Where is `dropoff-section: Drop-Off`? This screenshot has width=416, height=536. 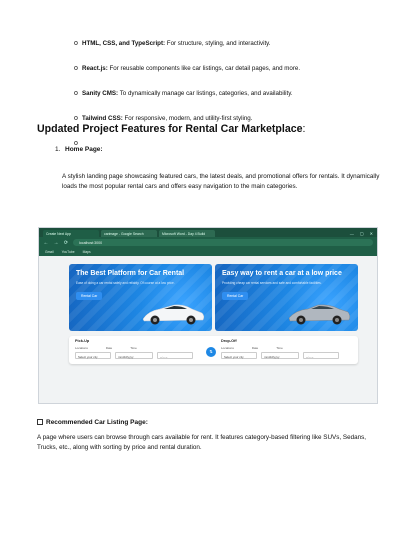 dropoff-section: Drop-Off is located at coordinates (229, 341).